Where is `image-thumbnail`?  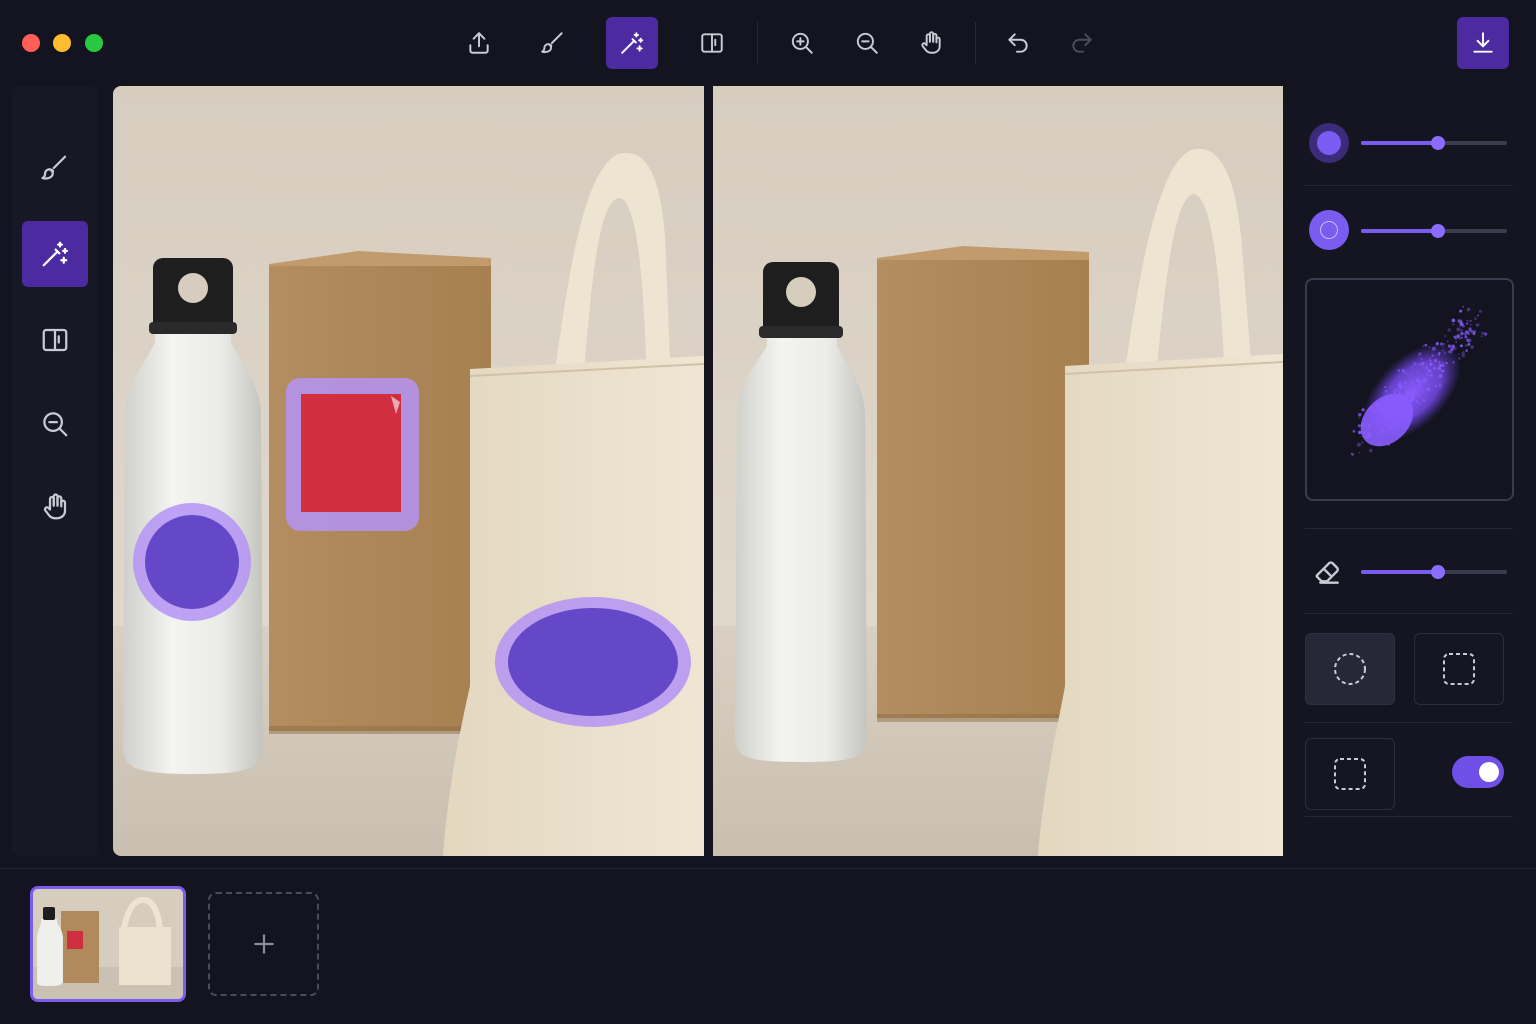 image-thumbnail is located at coordinates (108, 944).